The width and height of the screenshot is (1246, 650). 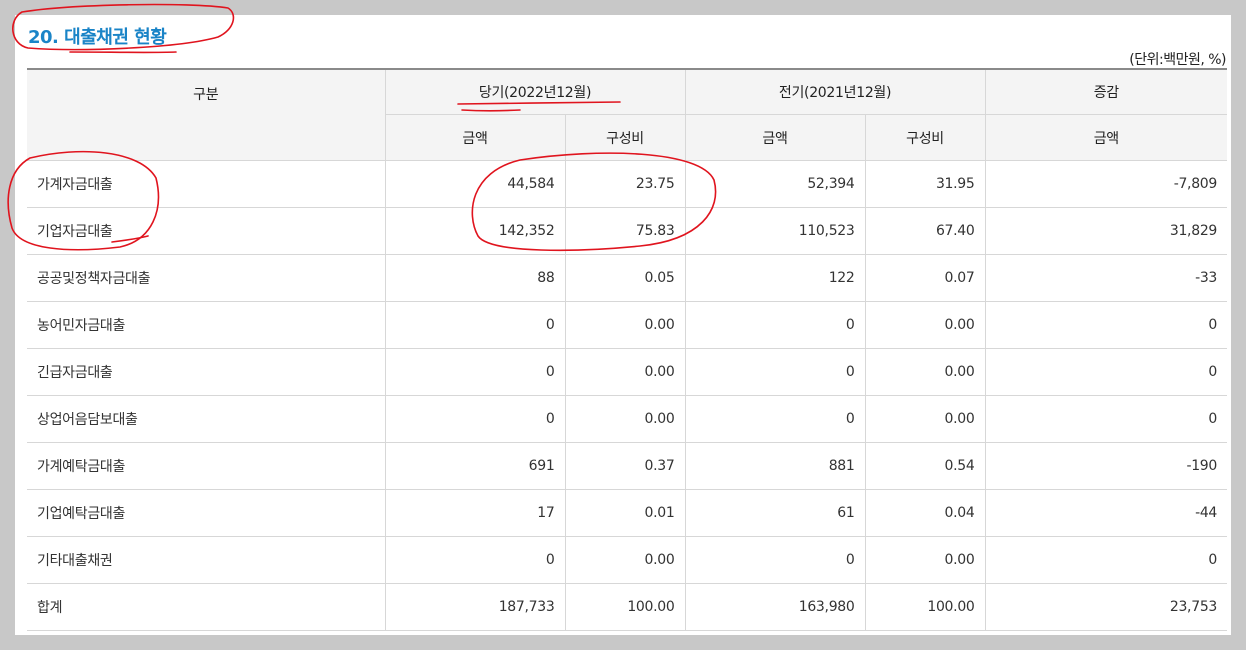 What do you see at coordinates (535, 91) in the screenshot?
I see `header-current-period: 당기(2022년12월)` at bounding box center [535, 91].